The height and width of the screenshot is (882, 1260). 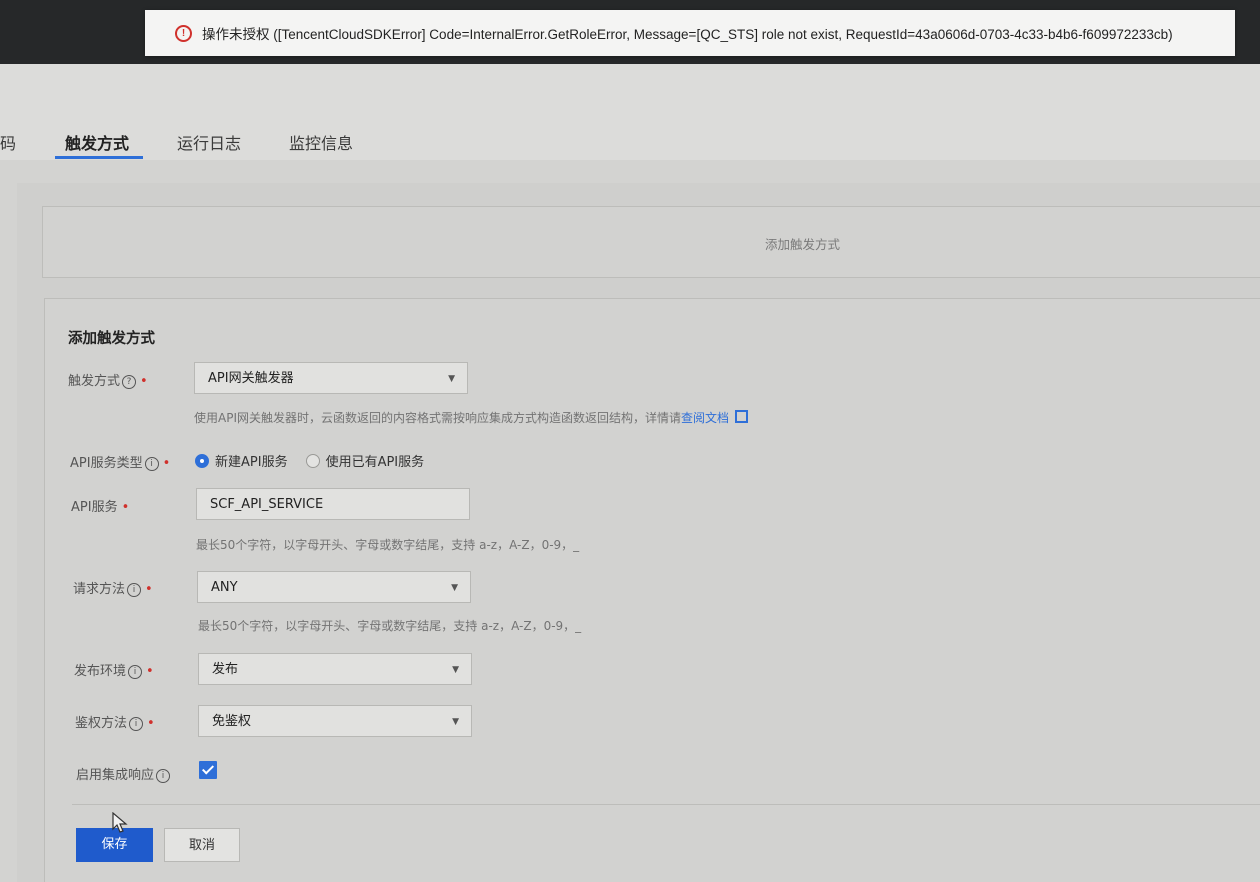 I want to click on radio-unchecked-icon, so click(x=312, y=460).